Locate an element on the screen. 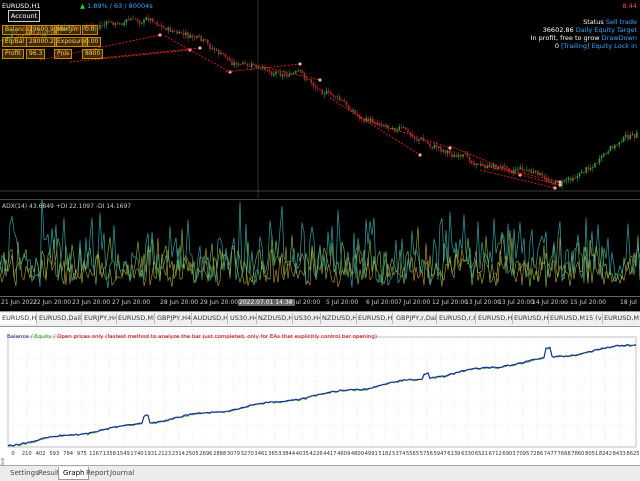 The width and height of the screenshot is (640, 481). time-tick: 5 Jul 20:00 is located at coordinates (342, 302).